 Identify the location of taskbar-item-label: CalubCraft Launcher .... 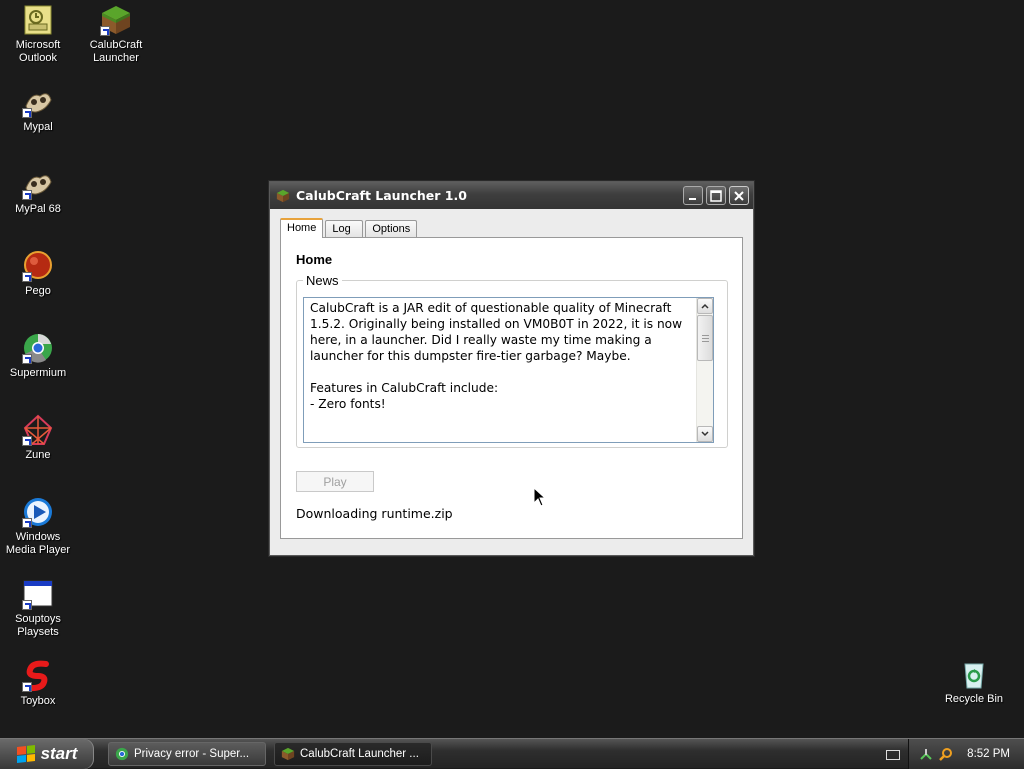
(359, 753).